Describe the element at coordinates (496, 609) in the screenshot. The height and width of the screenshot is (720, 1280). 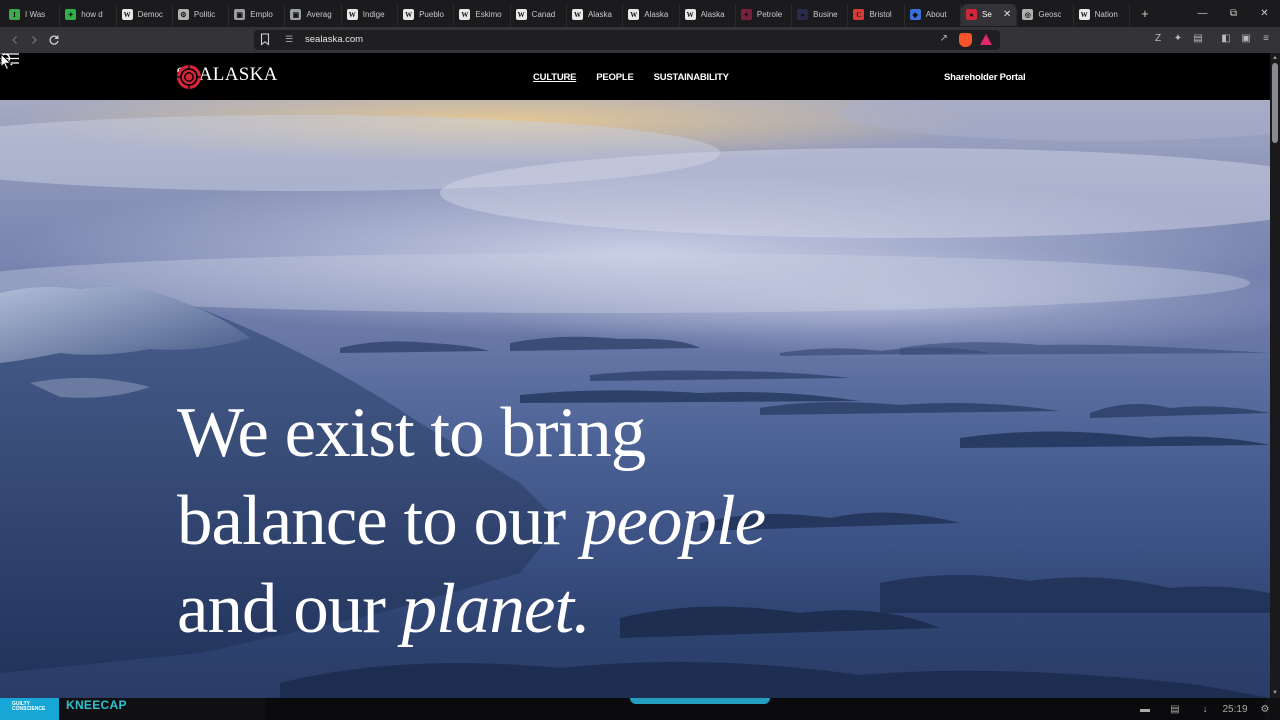
I see `headline-emphasis-planet: planet.` at that location.